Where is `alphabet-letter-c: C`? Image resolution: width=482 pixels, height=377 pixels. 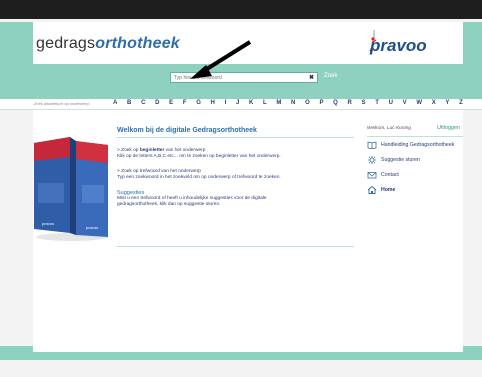
alphabet-letter-c: C is located at coordinates (143, 104).